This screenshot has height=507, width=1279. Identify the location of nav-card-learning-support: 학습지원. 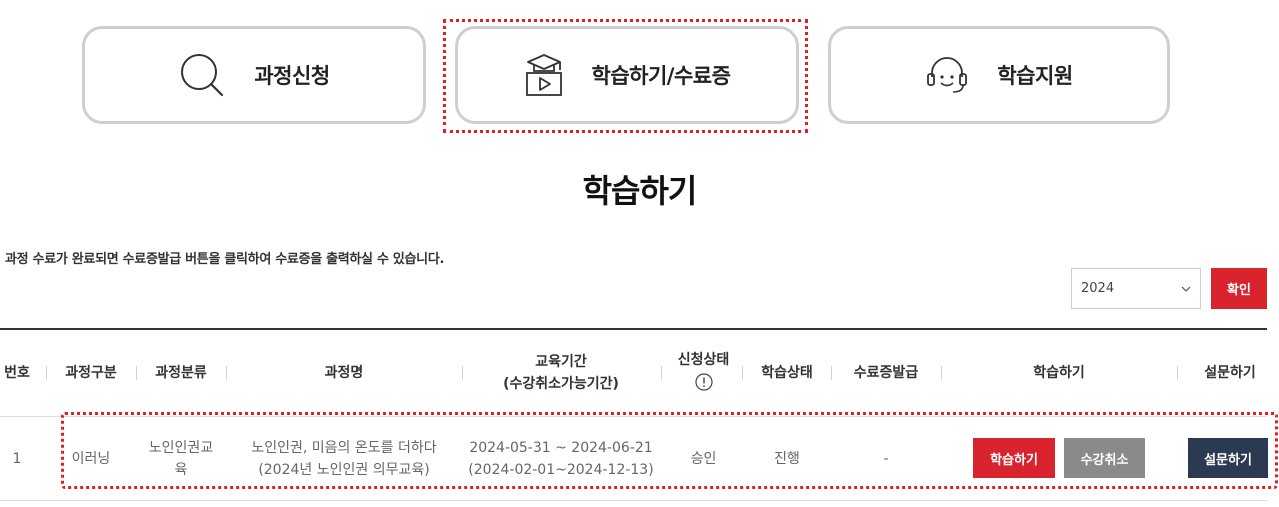
(999, 75).